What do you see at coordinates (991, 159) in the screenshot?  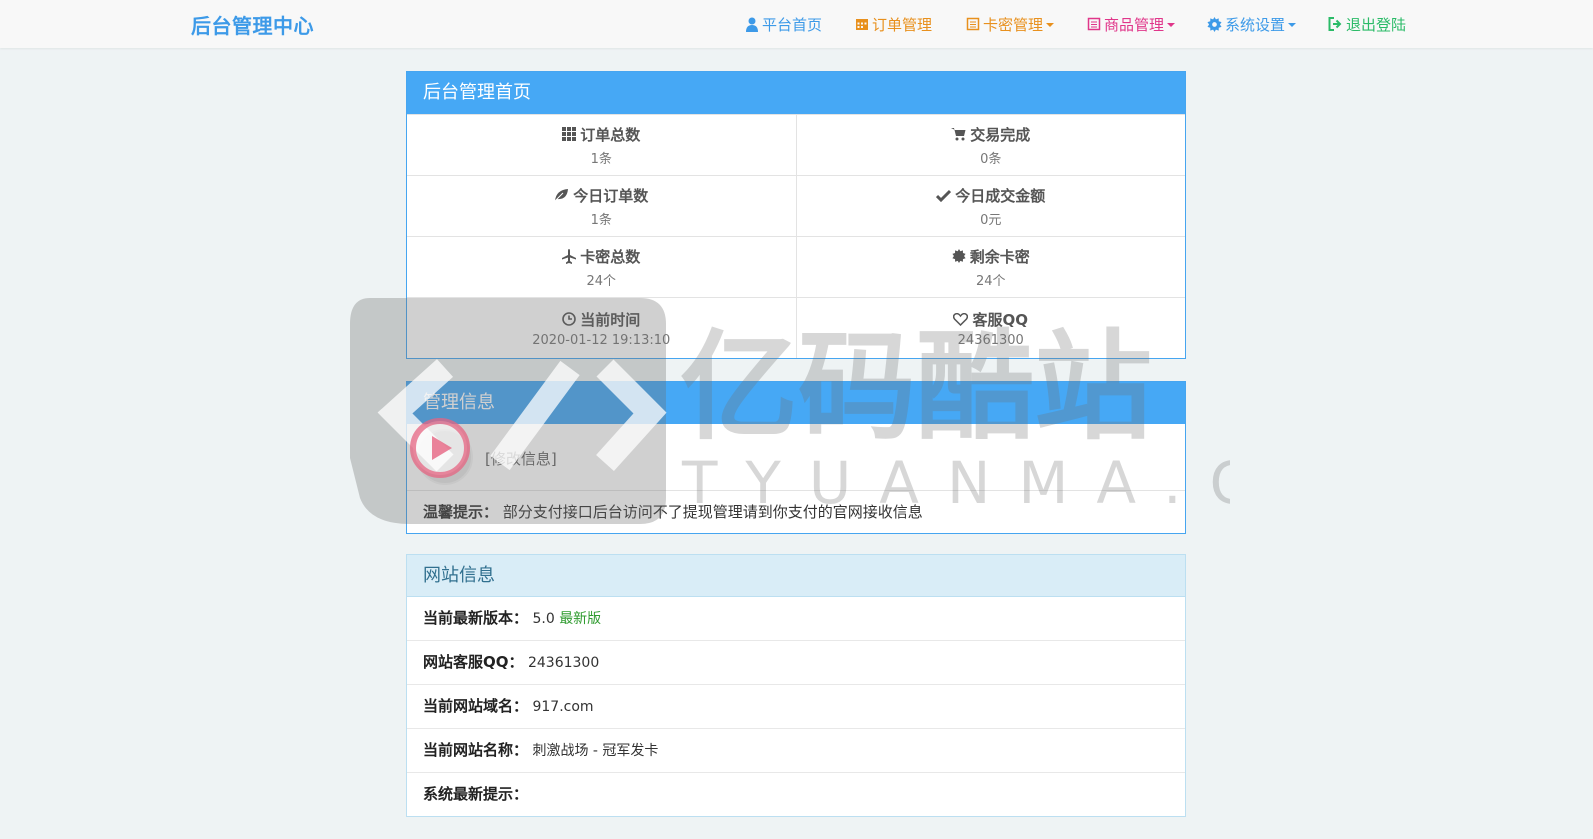 I see `stat-value: 0条` at bounding box center [991, 159].